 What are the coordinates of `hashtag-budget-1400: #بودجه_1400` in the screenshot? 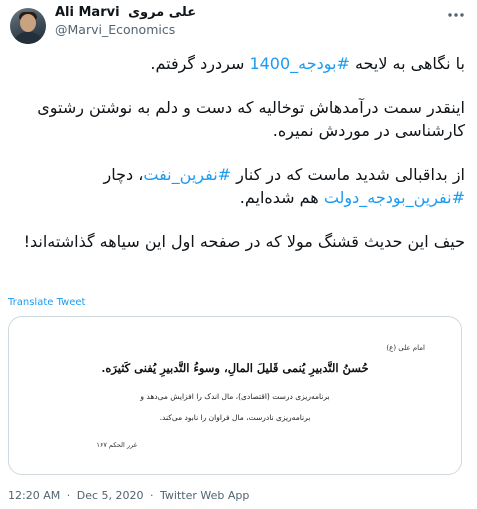 It's located at (299, 63).